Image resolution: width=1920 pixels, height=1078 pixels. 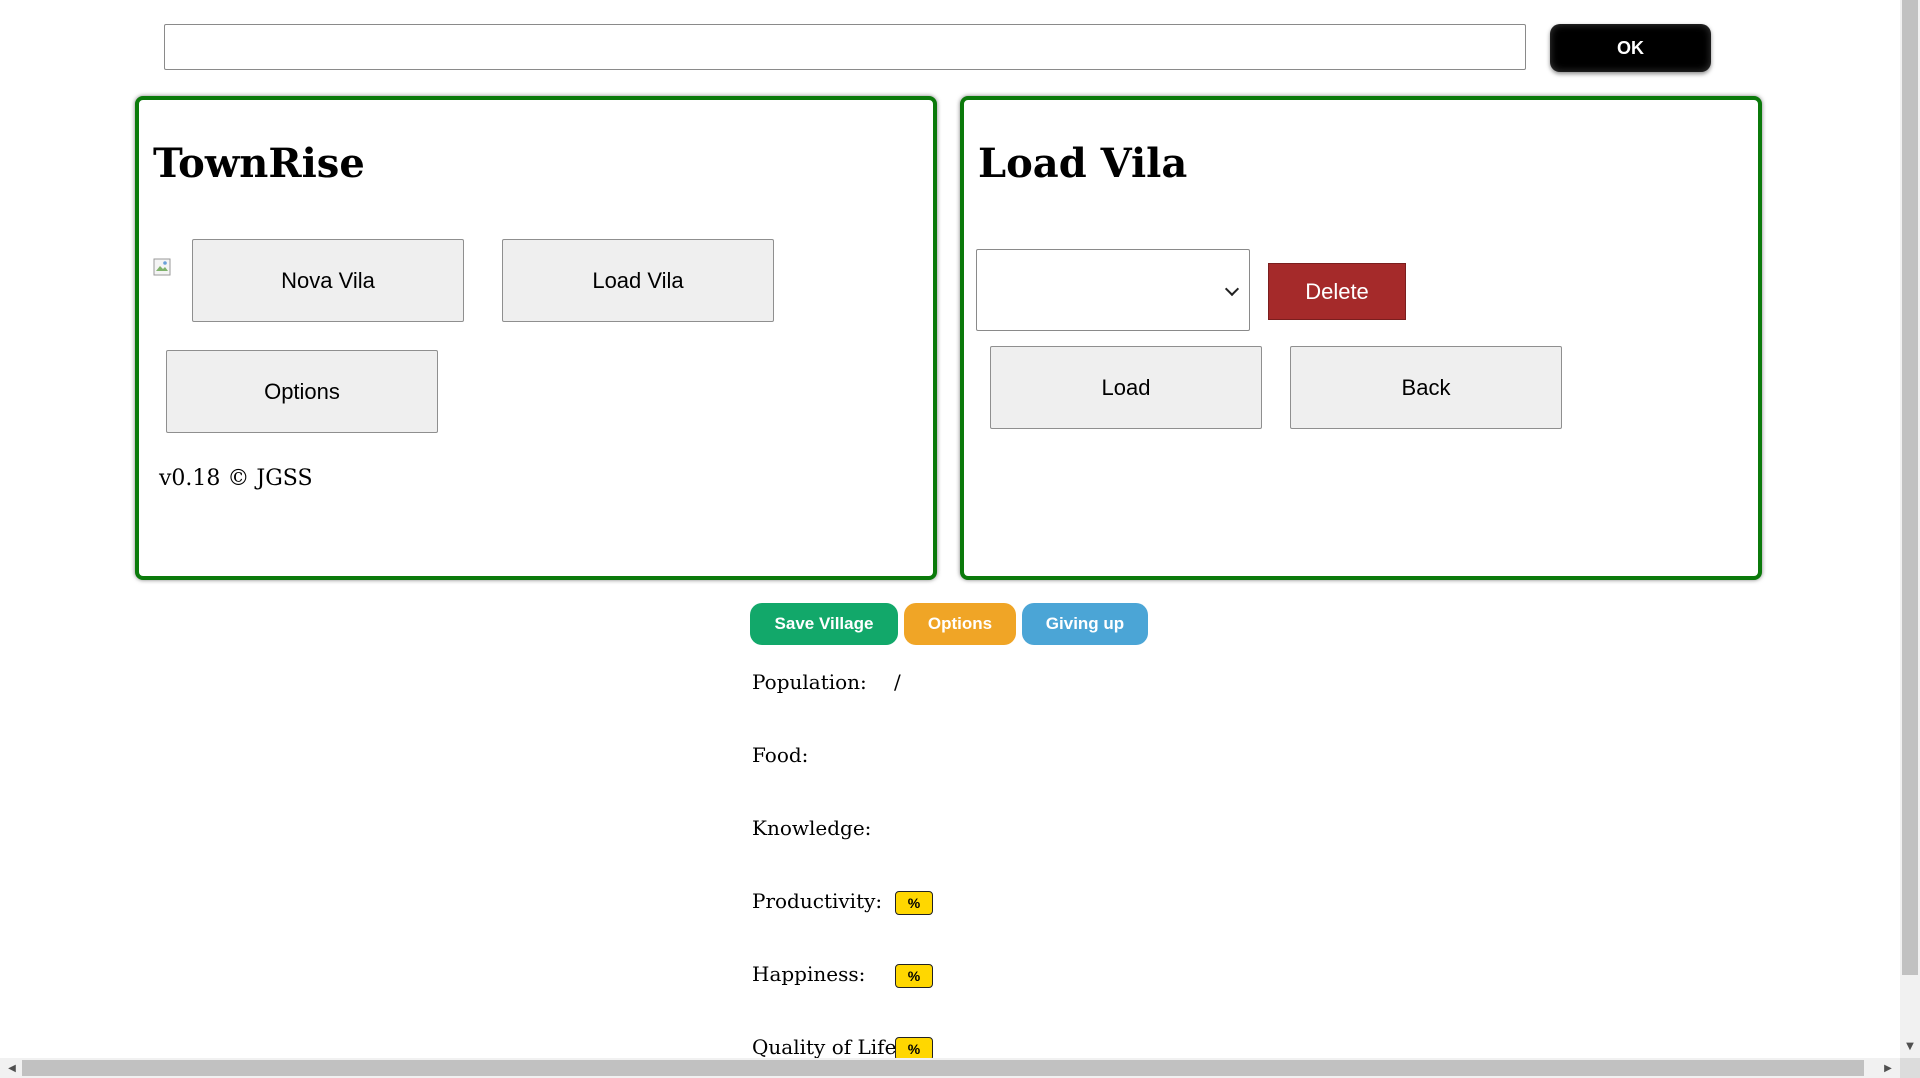 What do you see at coordinates (1910, 487) in the screenshot?
I see `vertical-scrollbar-thumb` at bounding box center [1910, 487].